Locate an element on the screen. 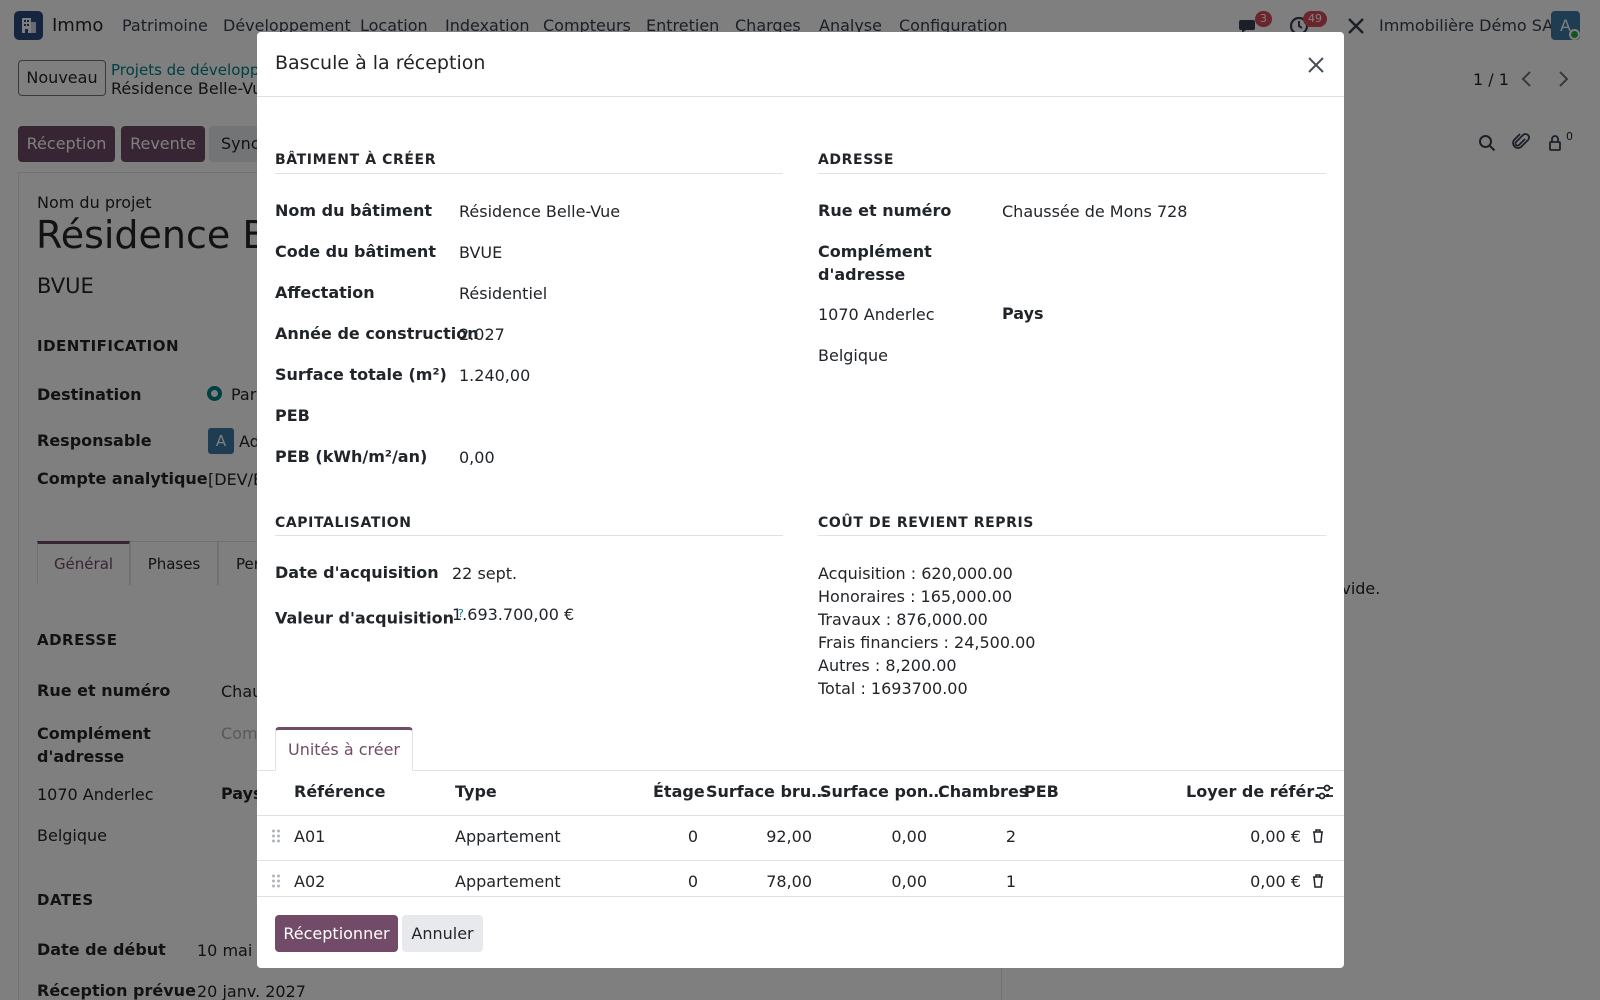  cost-section-title: COÛT DE REVIENT REPRIS is located at coordinates (926, 523).